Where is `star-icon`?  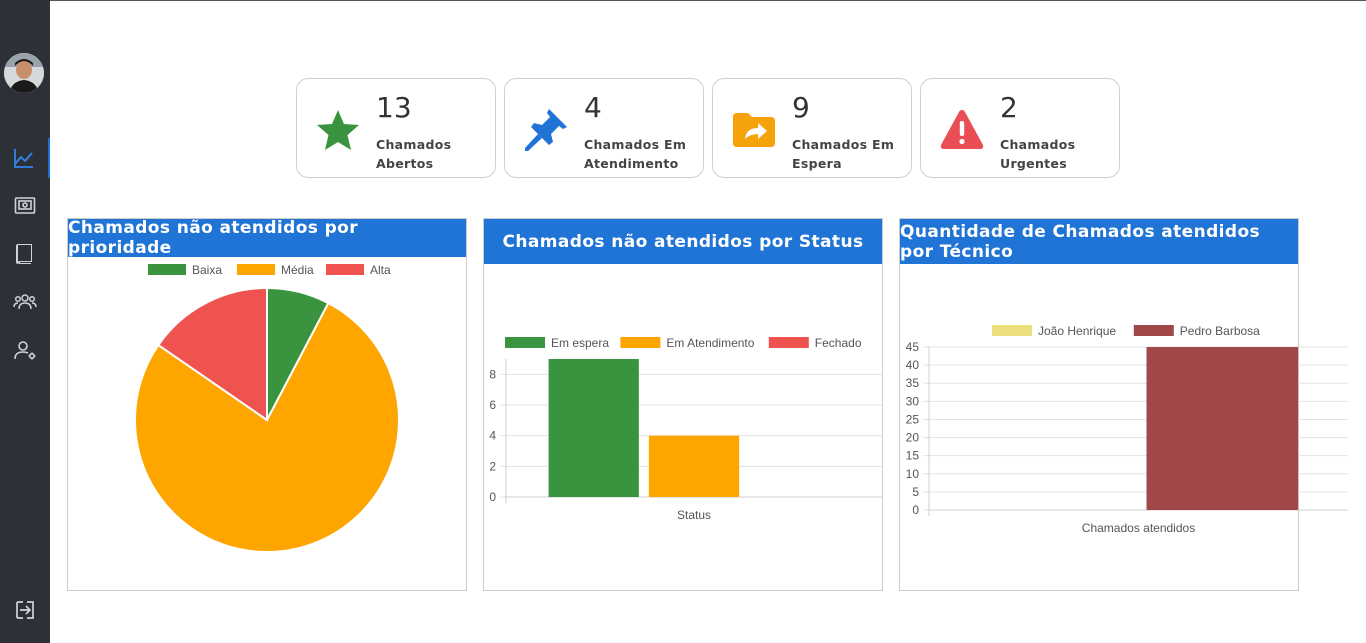
star-icon is located at coordinates (338, 130).